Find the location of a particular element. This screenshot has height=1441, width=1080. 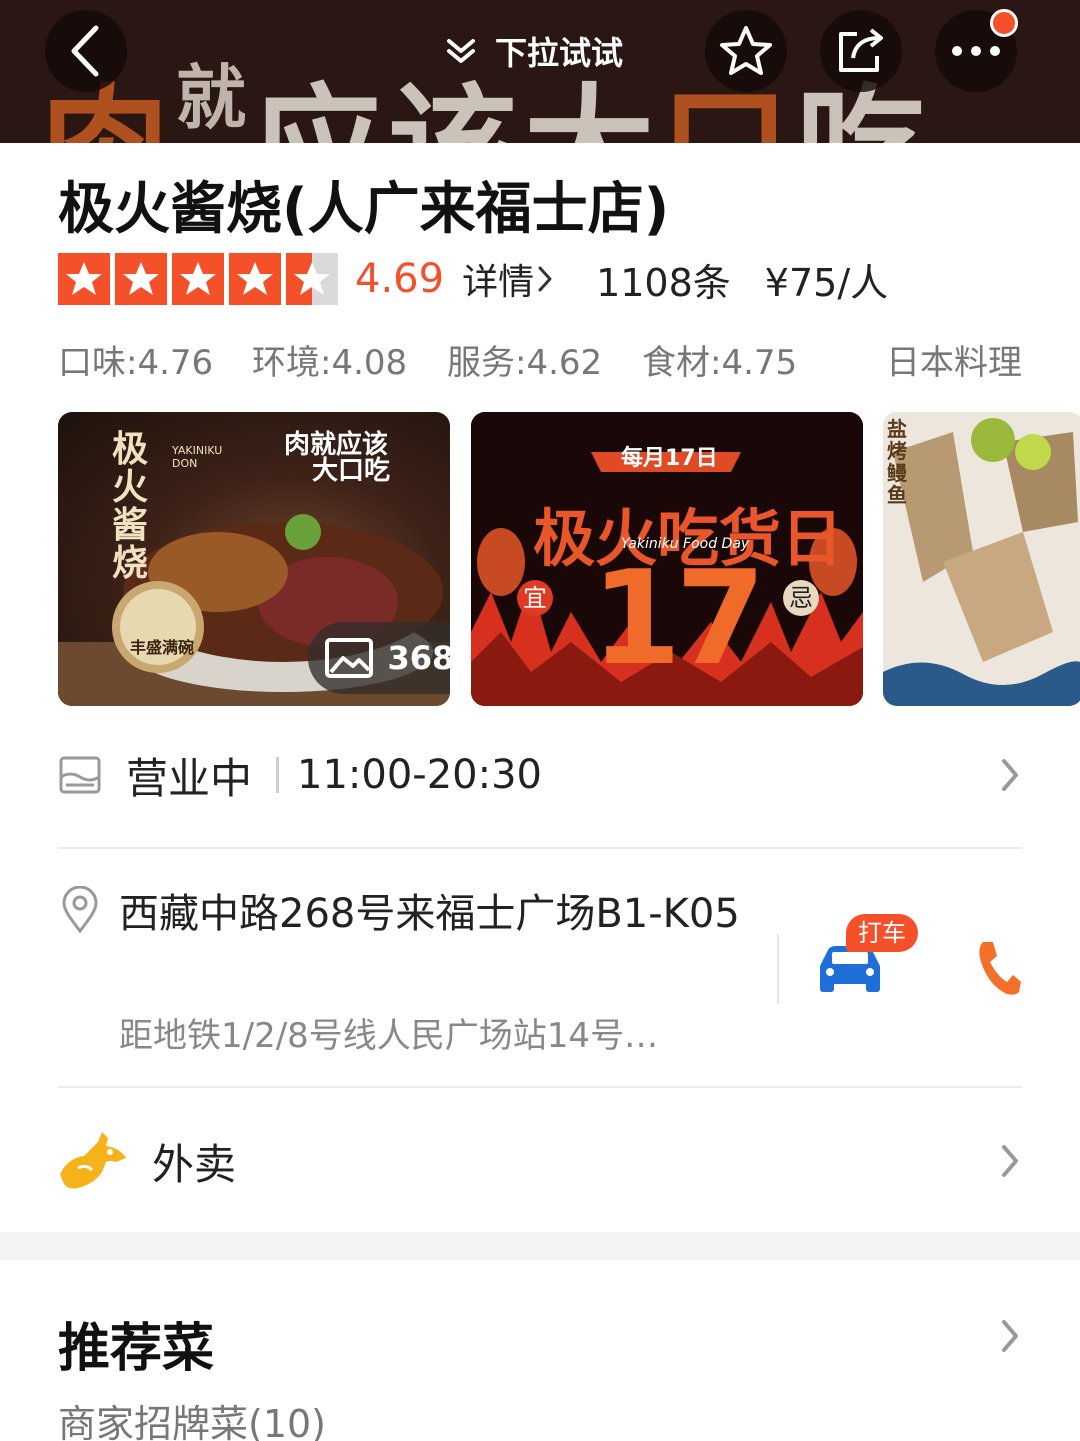

share-icon is located at coordinates (861, 50).